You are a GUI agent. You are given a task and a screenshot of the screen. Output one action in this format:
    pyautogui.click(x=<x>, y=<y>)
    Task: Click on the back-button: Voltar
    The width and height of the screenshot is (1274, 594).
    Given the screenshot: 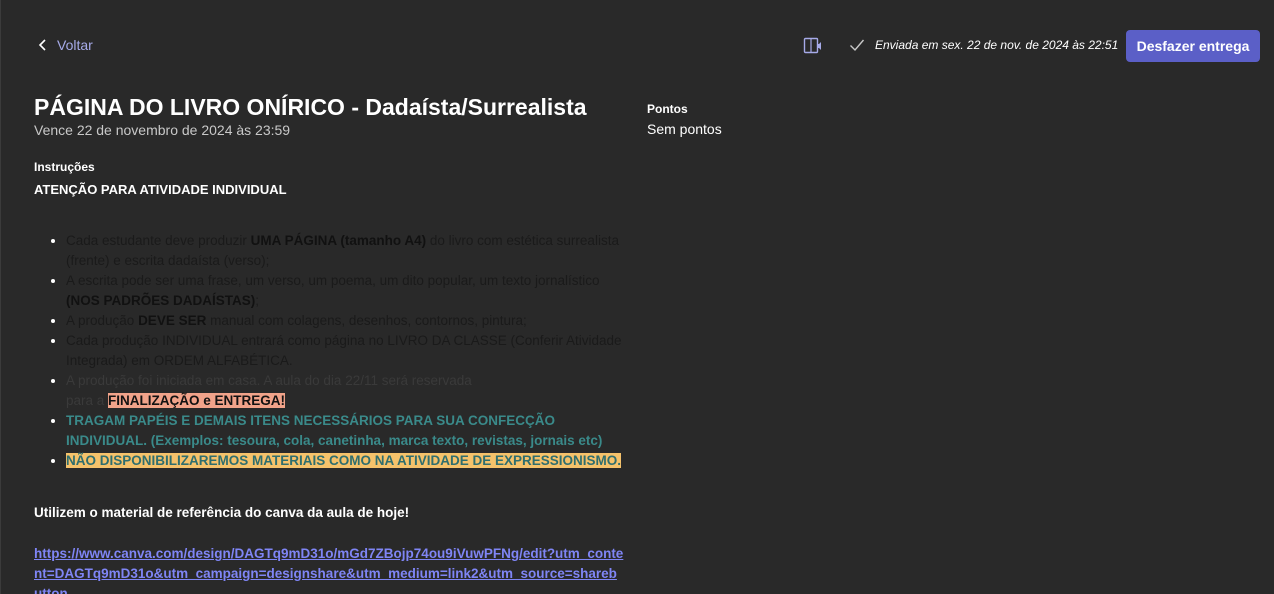 What is the action you would take?
    pyautogui.click(x=65, y=45)
    